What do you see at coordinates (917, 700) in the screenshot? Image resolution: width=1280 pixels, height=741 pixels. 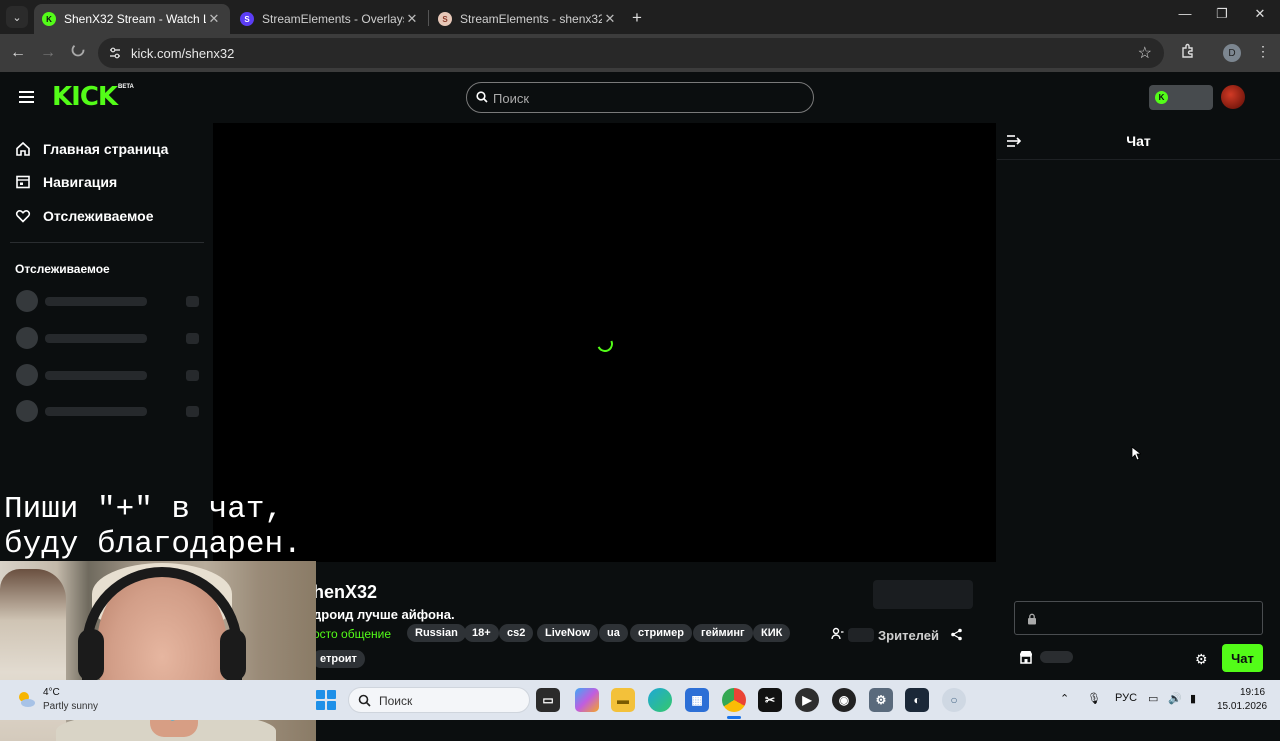 I see `steam-icon: ◐` at bounding box center [917, 700].